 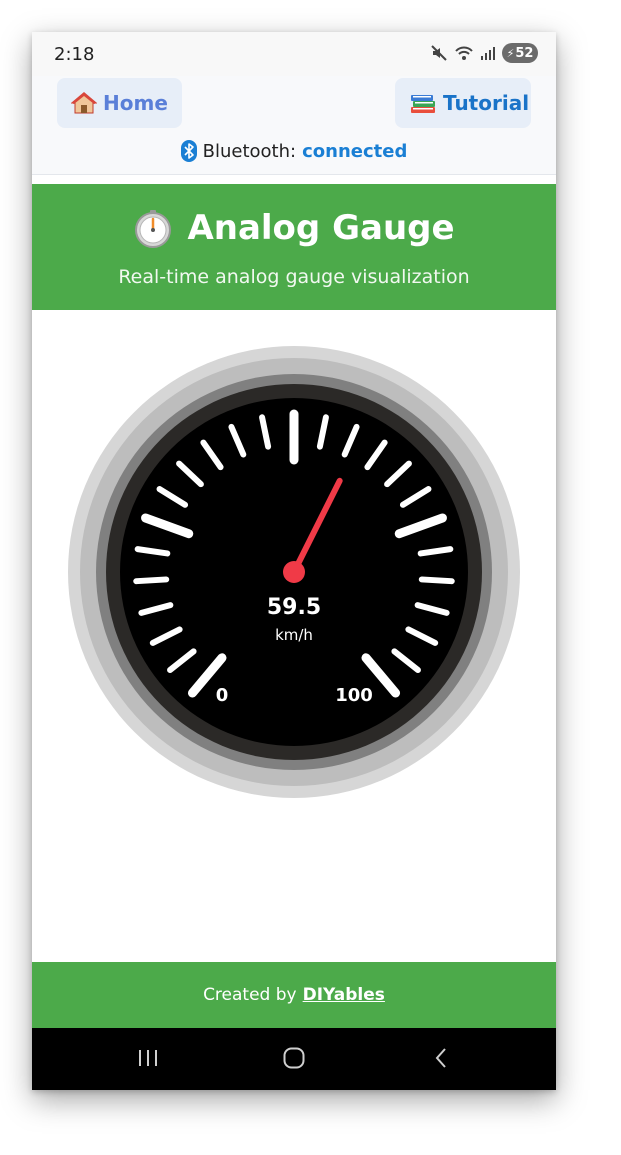 I want to click on recent-apps-icon, so click(x=148, y=1058).